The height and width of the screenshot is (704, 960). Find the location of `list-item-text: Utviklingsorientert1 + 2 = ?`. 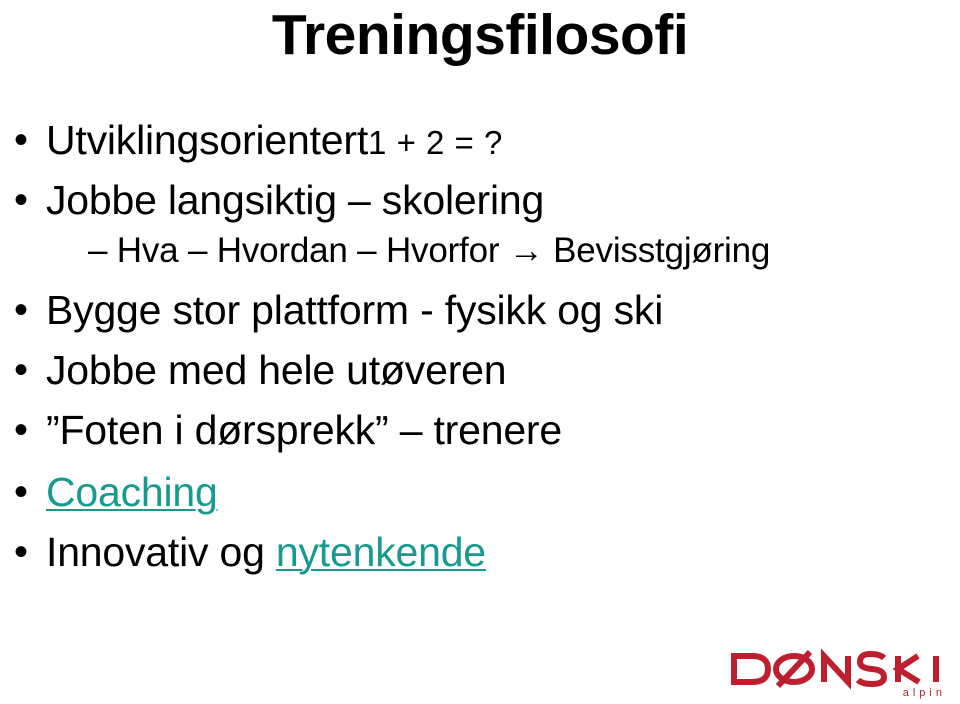

list-item-text: Utviklingsorientert1 + 2 = ? is located at coordinates (503, 141).